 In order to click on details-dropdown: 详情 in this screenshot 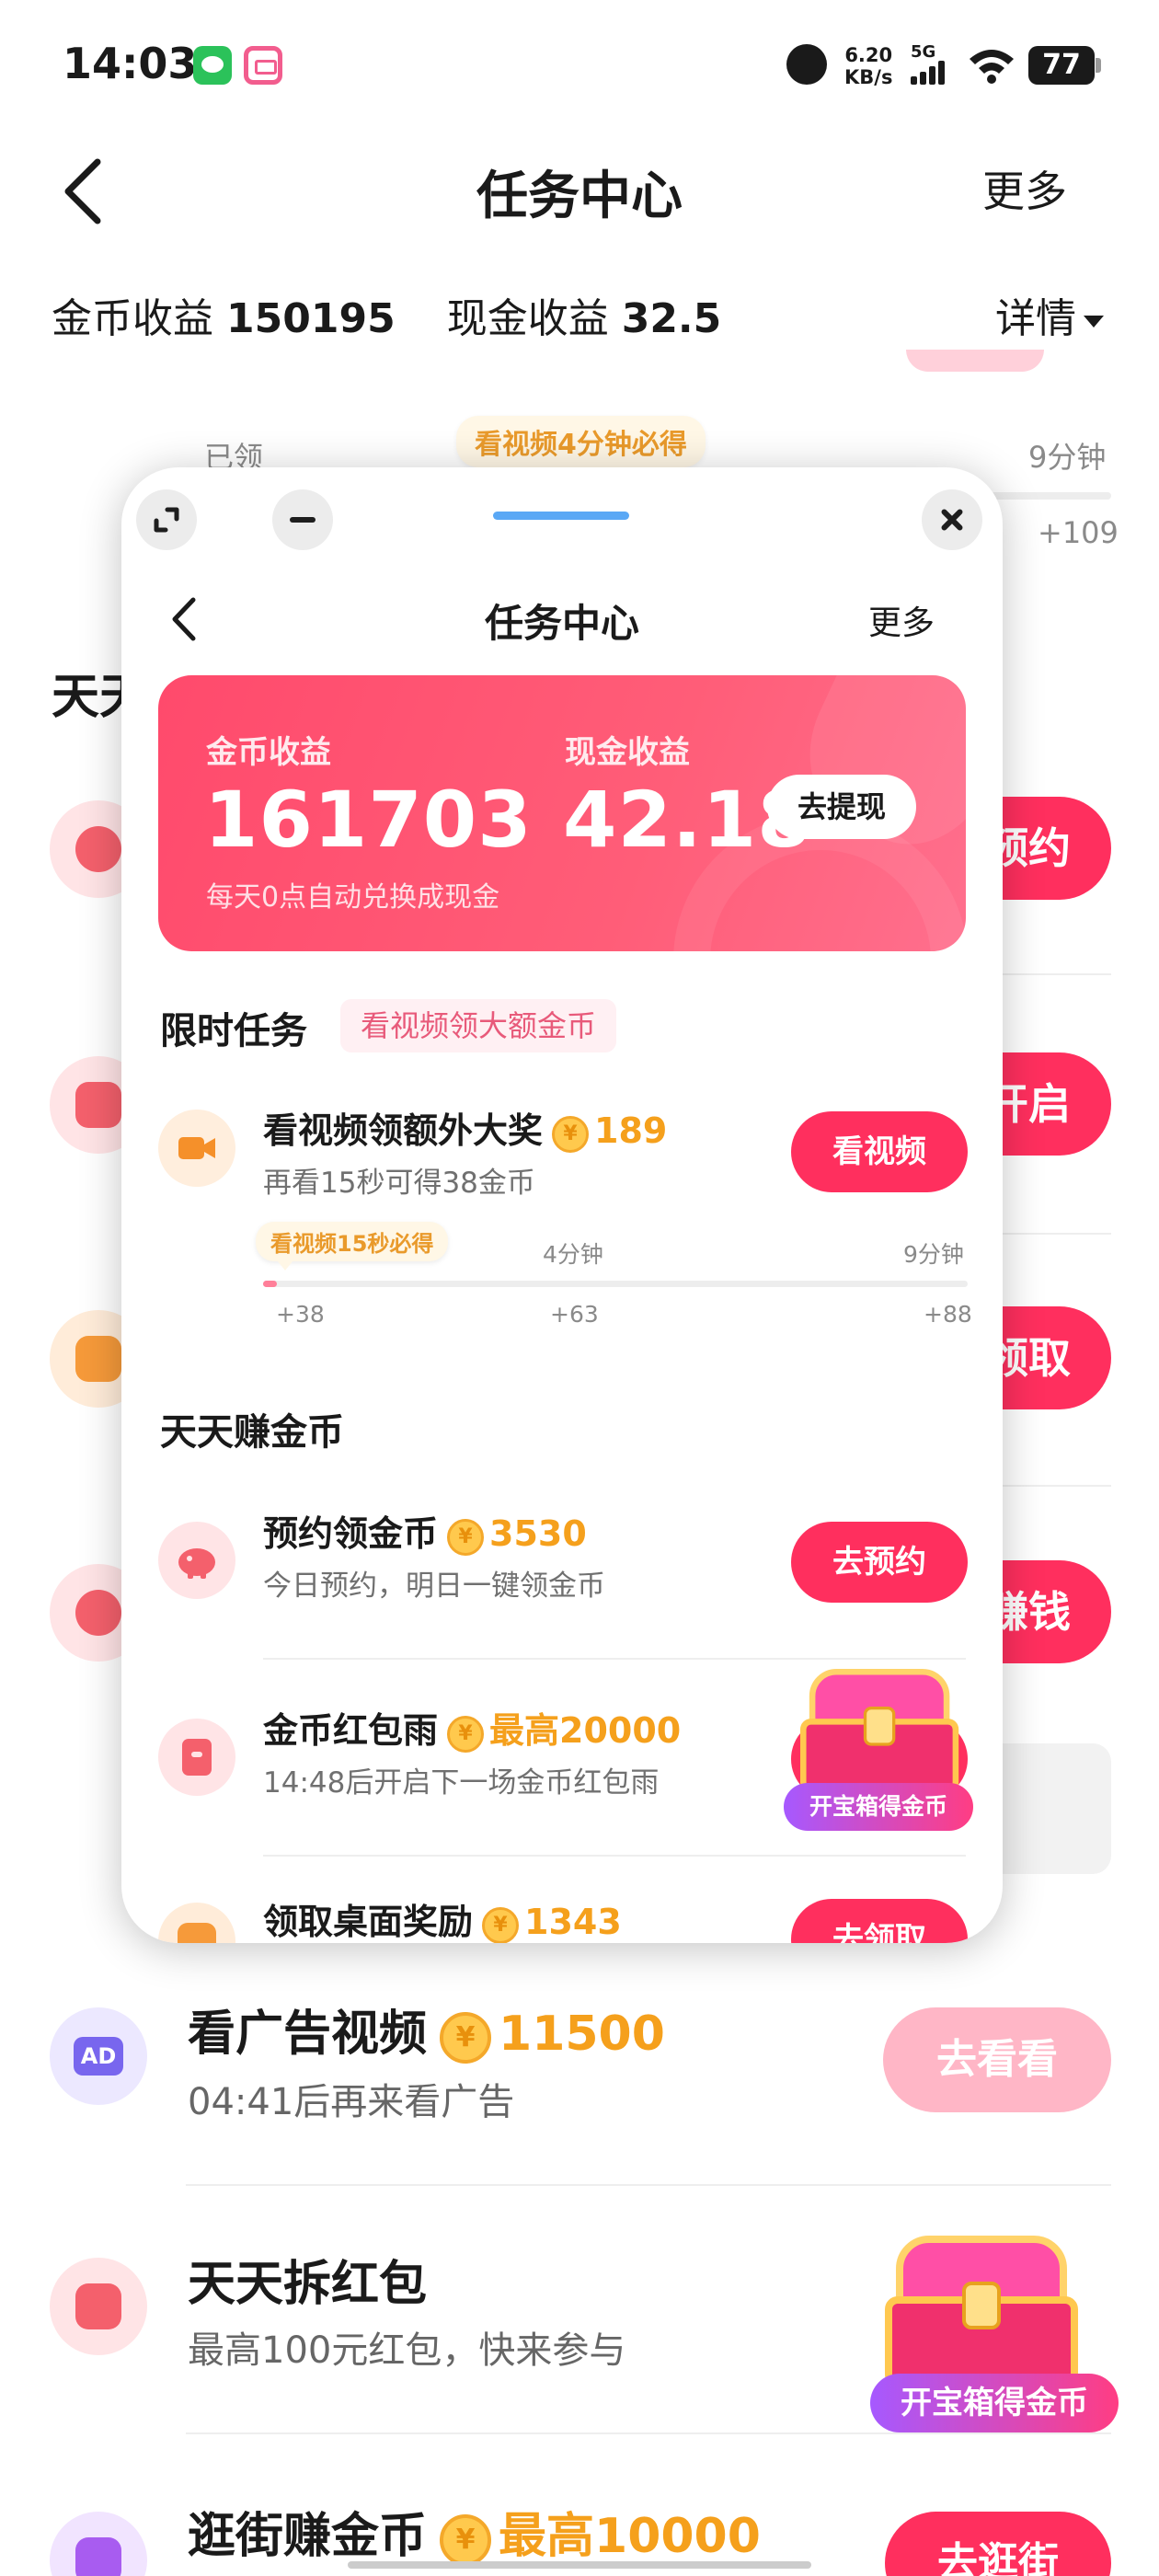, I will do `click(1049, 314)`.